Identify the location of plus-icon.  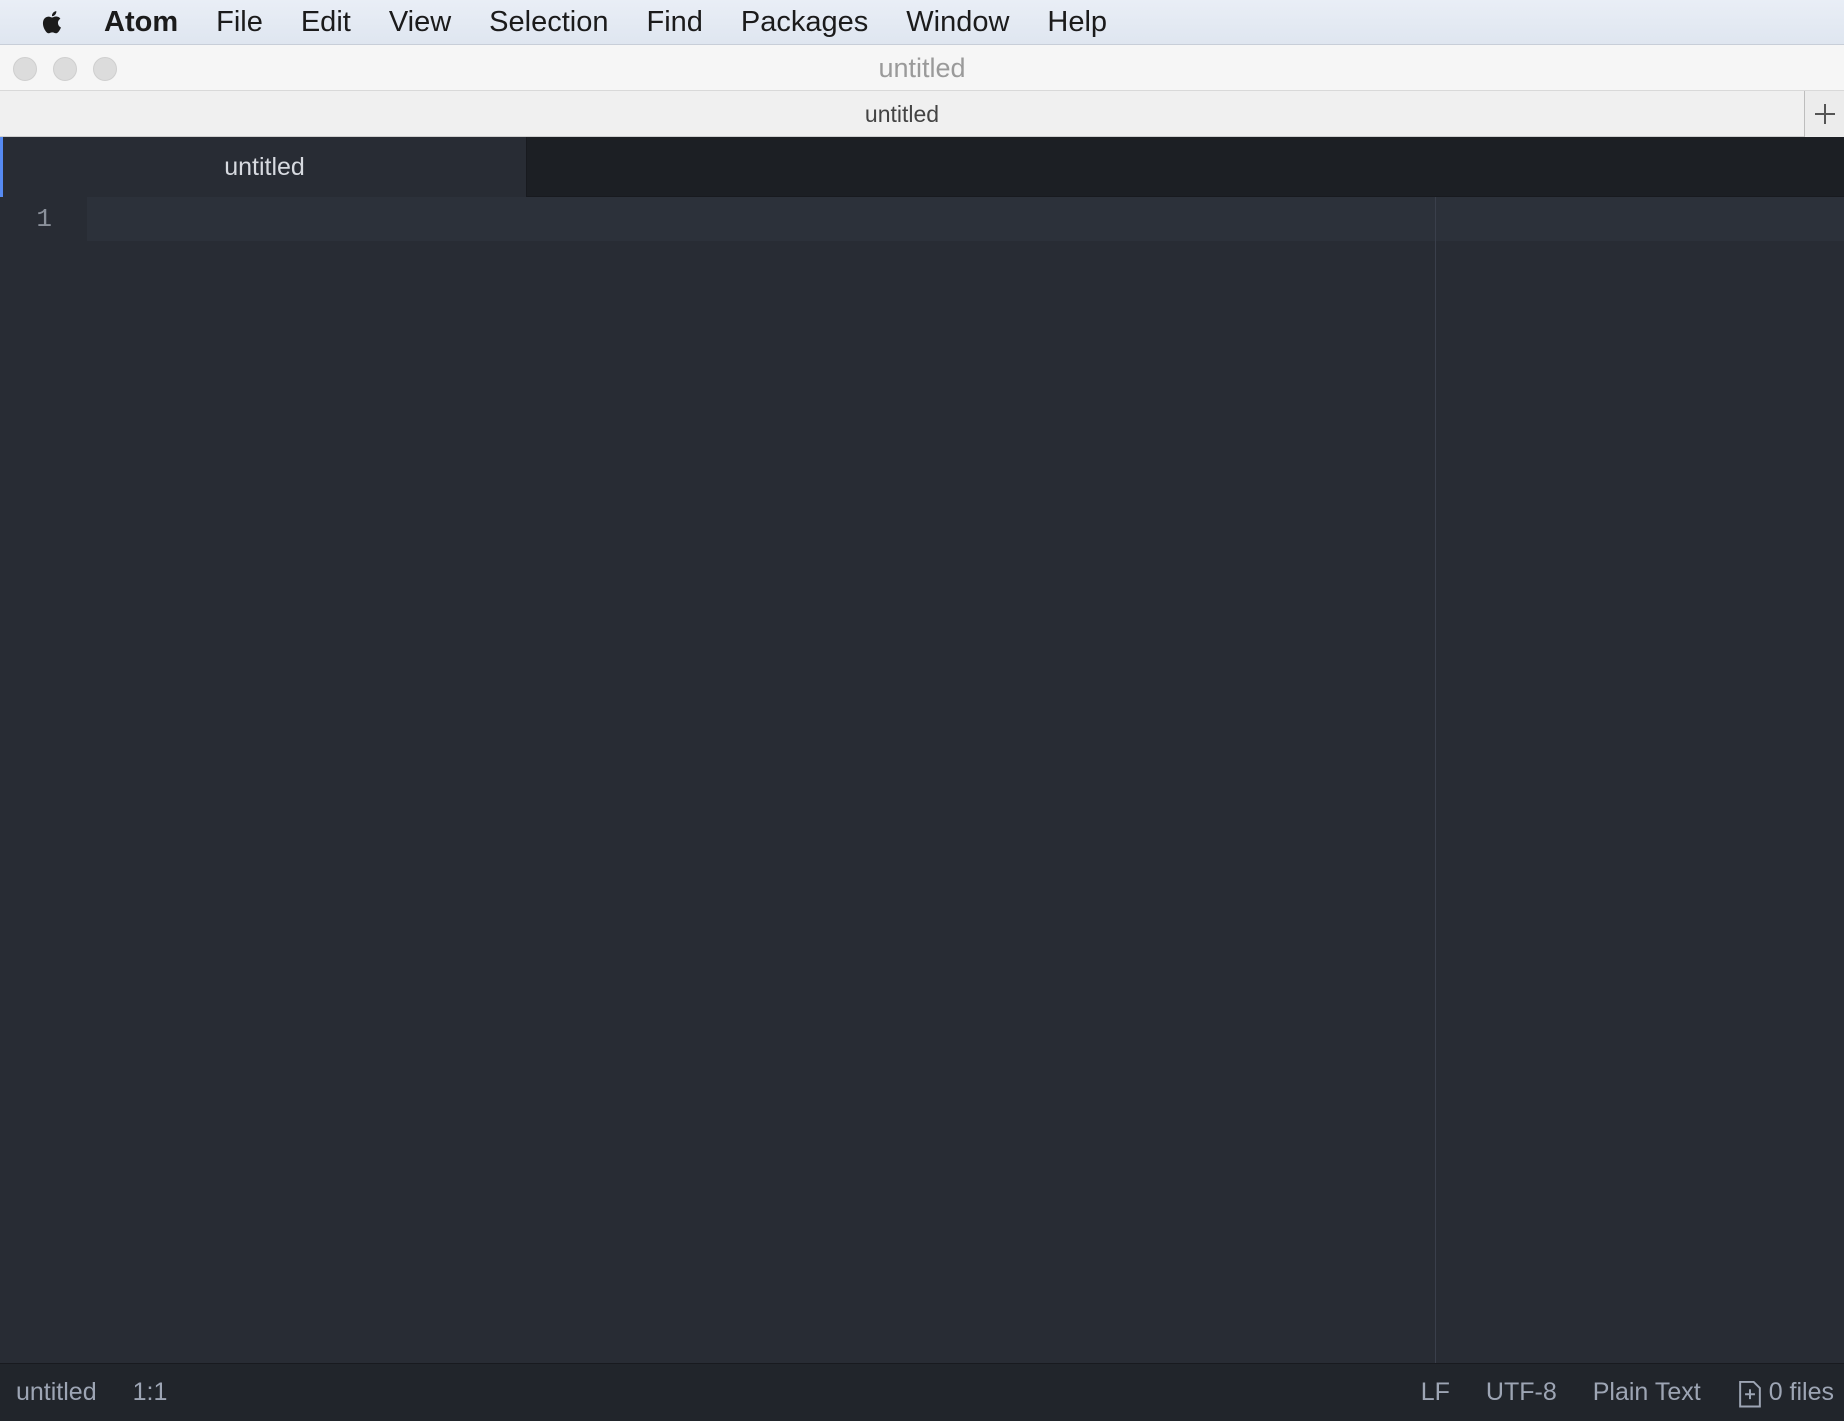
(1824, 114).